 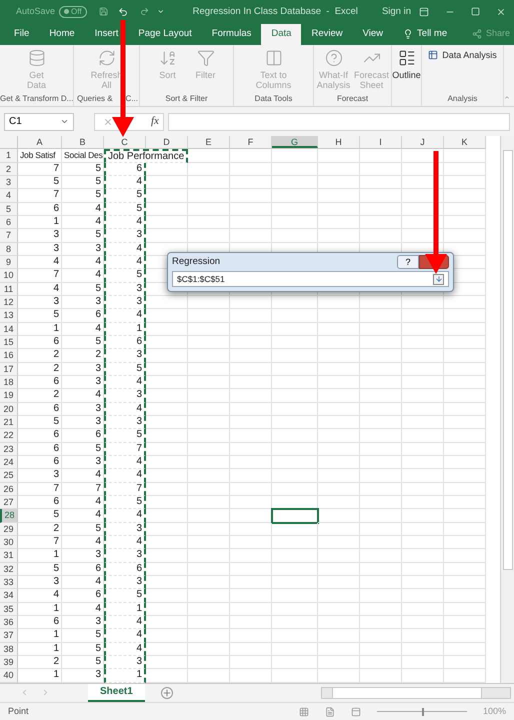 What do you see at coordinates (475, 11) in the screenshot?
I see `maximize-icon` at bounding box center [475, 11].